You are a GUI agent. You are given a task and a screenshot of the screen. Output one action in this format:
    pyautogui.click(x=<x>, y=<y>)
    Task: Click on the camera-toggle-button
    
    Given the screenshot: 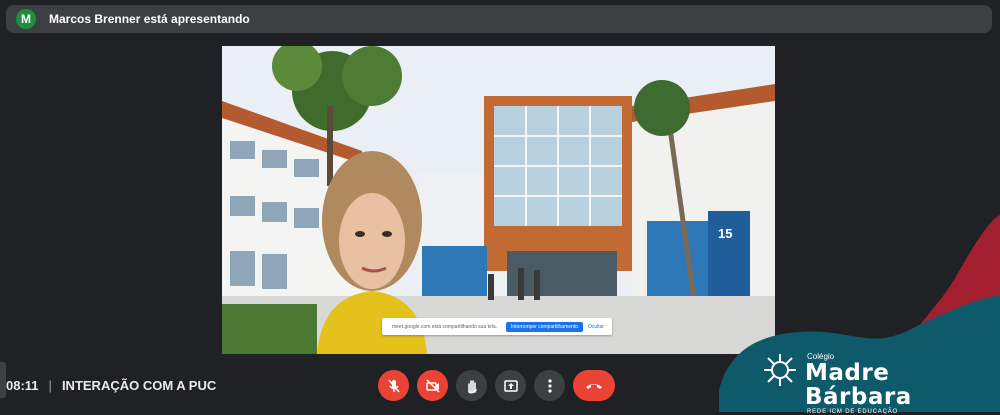 What is the action you would take?
    pyautogui.click(x=432, y=385)
    